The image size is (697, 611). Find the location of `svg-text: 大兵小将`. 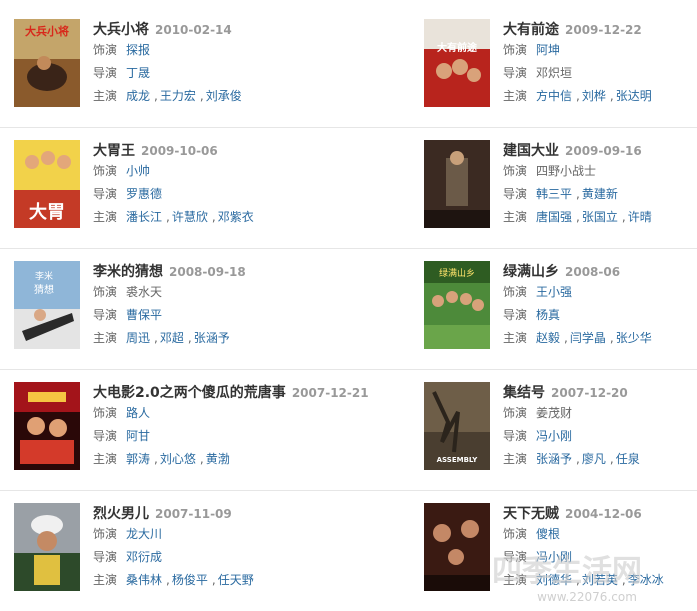

svg-text: 大兵小将 is located at coordinates (47, 31).